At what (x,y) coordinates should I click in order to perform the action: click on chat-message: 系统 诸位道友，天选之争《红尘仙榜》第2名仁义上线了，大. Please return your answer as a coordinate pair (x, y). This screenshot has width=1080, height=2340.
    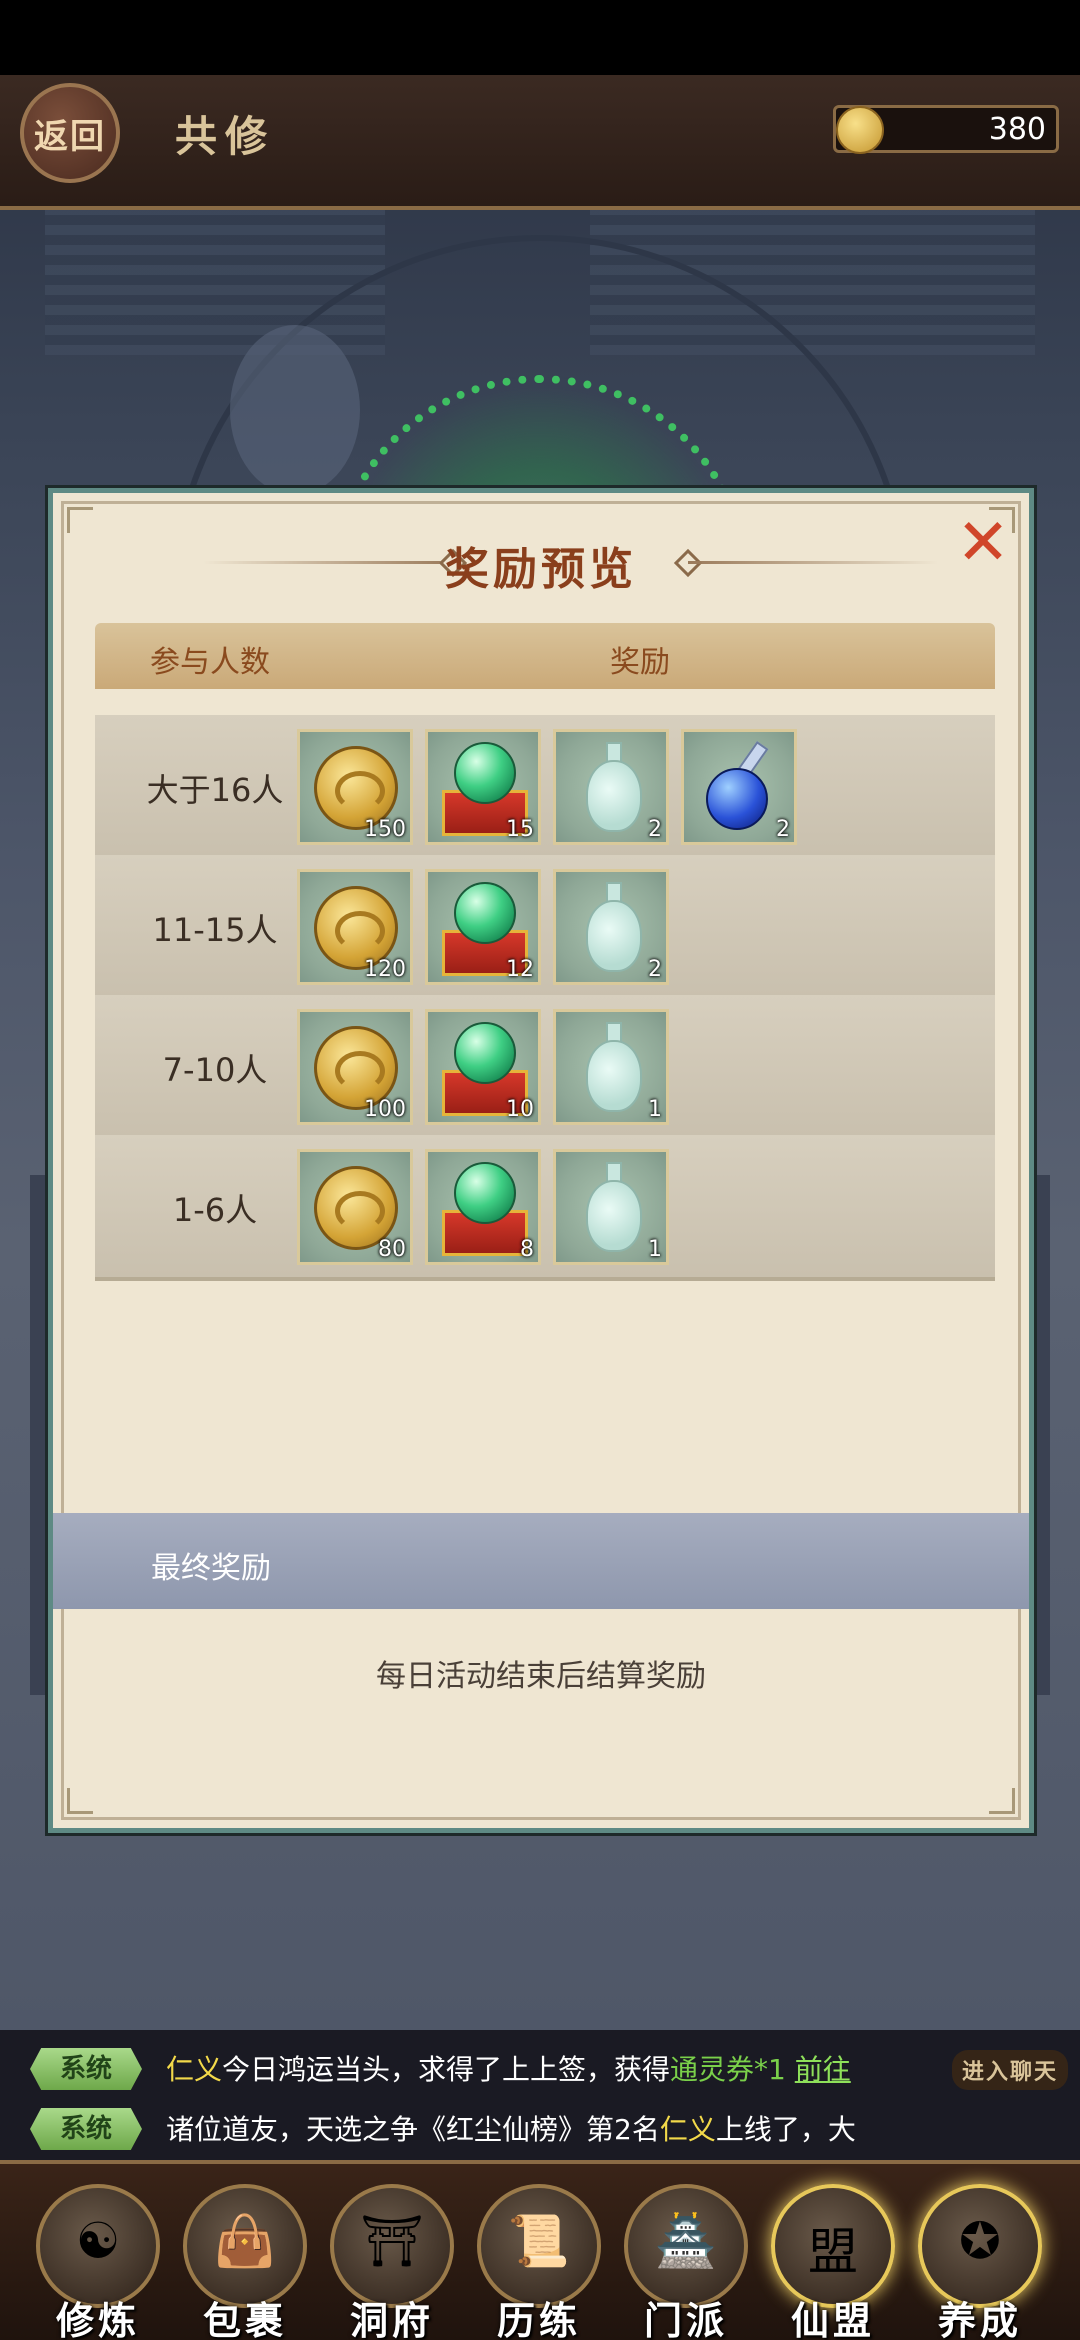
    Looking at the image, I should click on (540, 2130).